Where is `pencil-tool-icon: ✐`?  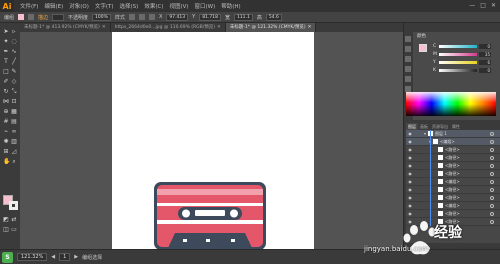
pencil-tool-icon: ✐ is located at coordinates (6, 82).